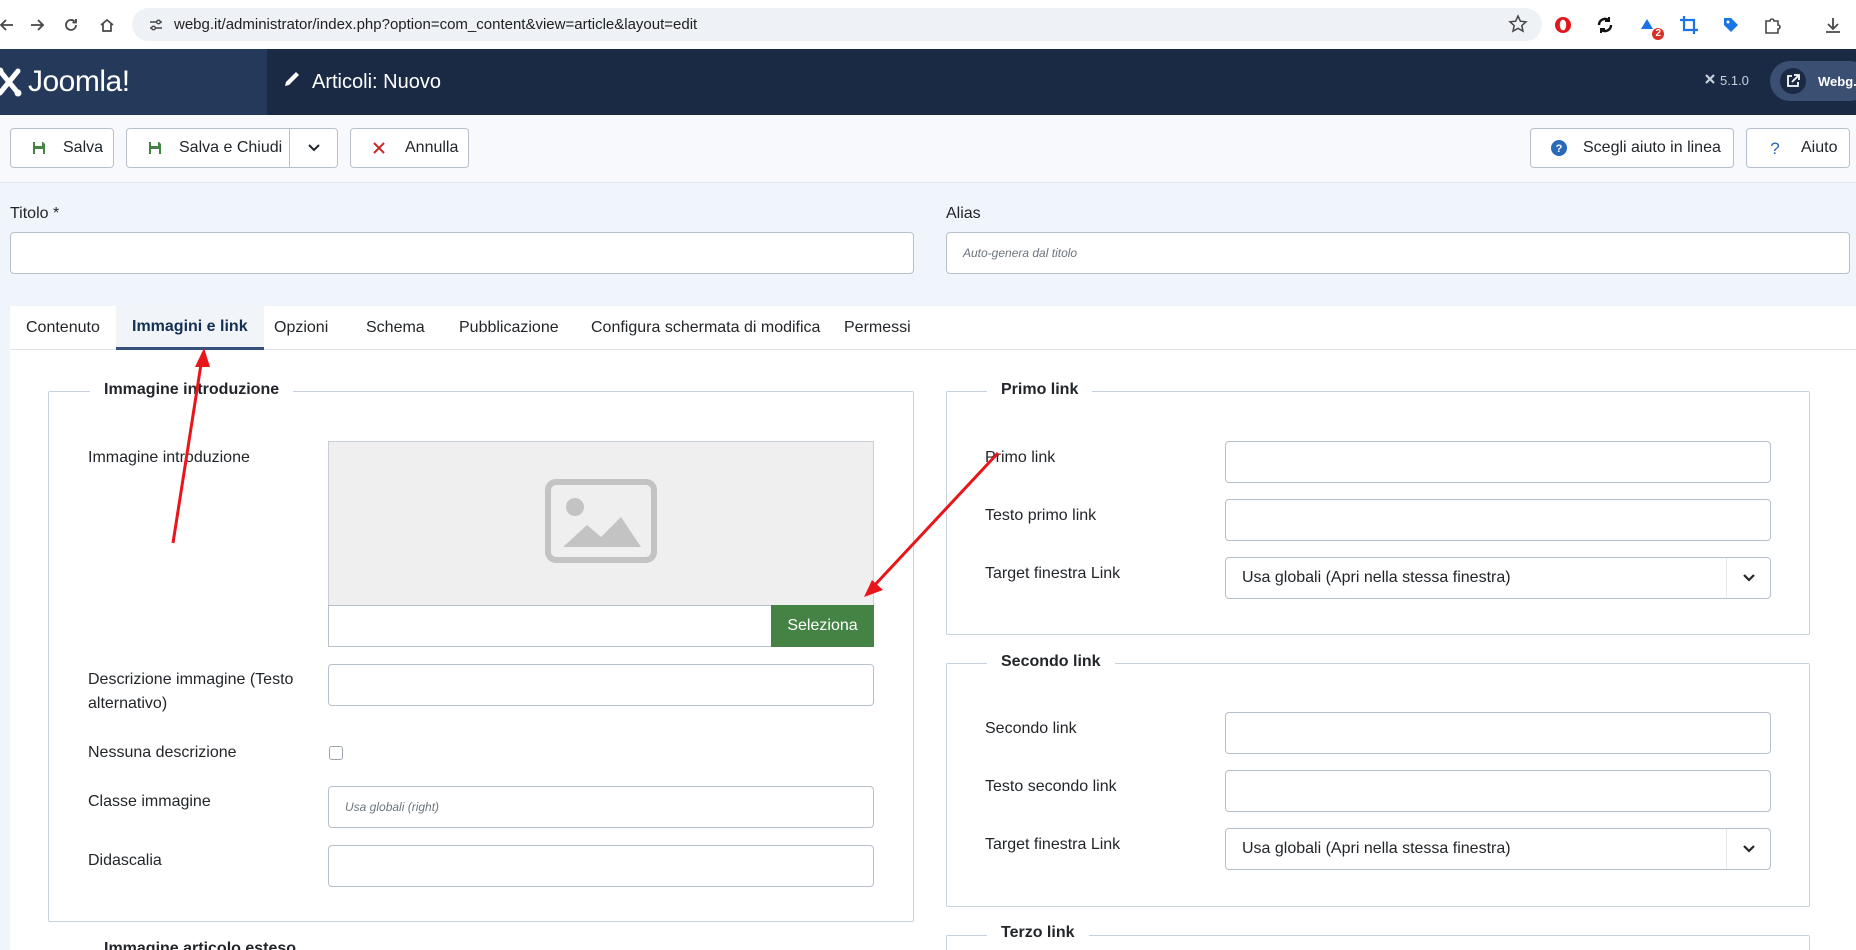 The height and width of the screenshot is (950, 1856). What do you see at coordinates (200, 945) in the screenshot?
I see `full-image-legend: Immagine articolo esteso` at bounding box center [200, 945].